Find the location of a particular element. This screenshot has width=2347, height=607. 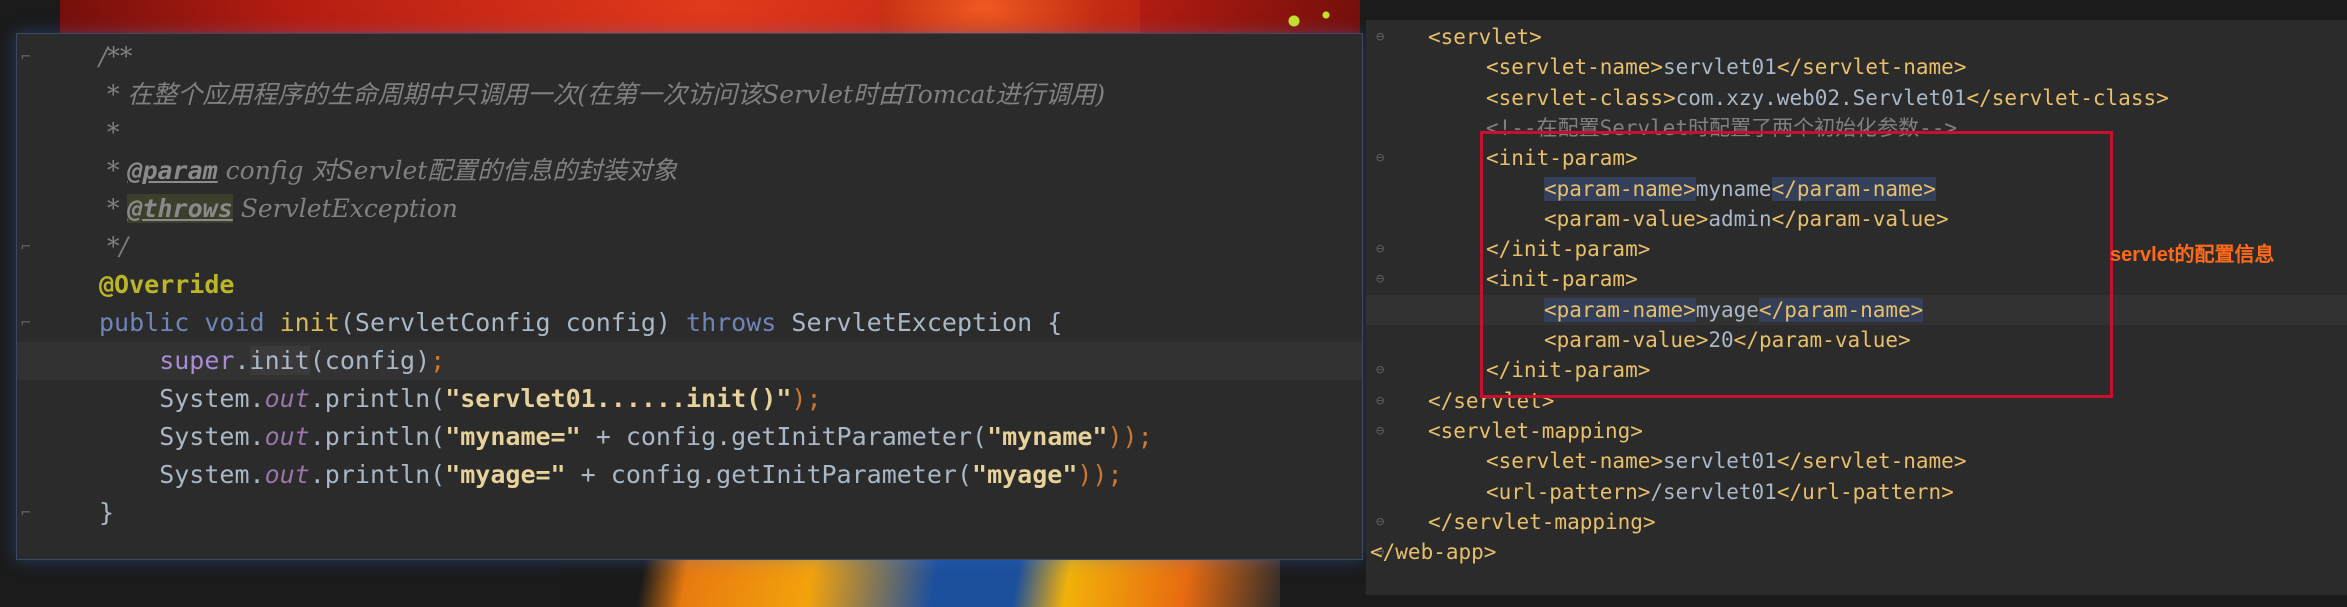

wallpaper-splash-dots is located at coordinates (1310, 21).